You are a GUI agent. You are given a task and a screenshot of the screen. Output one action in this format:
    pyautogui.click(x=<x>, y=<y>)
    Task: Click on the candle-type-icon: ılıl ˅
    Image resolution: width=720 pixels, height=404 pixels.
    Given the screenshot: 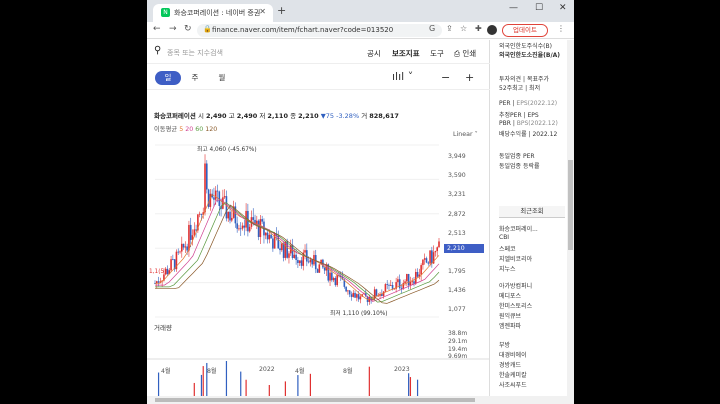 What is the action you would take?
    pyautogui.click(x=402, y=76)
    